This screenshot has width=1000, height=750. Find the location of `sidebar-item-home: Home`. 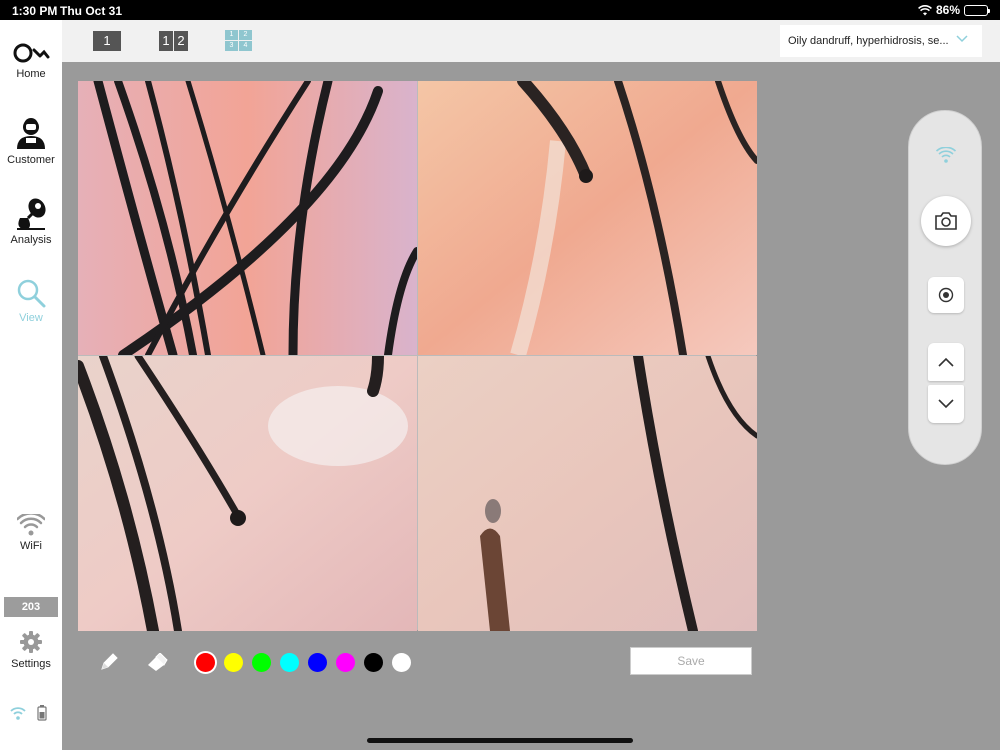

sidebar-item-home: Home is located at coordinates (31, 61).